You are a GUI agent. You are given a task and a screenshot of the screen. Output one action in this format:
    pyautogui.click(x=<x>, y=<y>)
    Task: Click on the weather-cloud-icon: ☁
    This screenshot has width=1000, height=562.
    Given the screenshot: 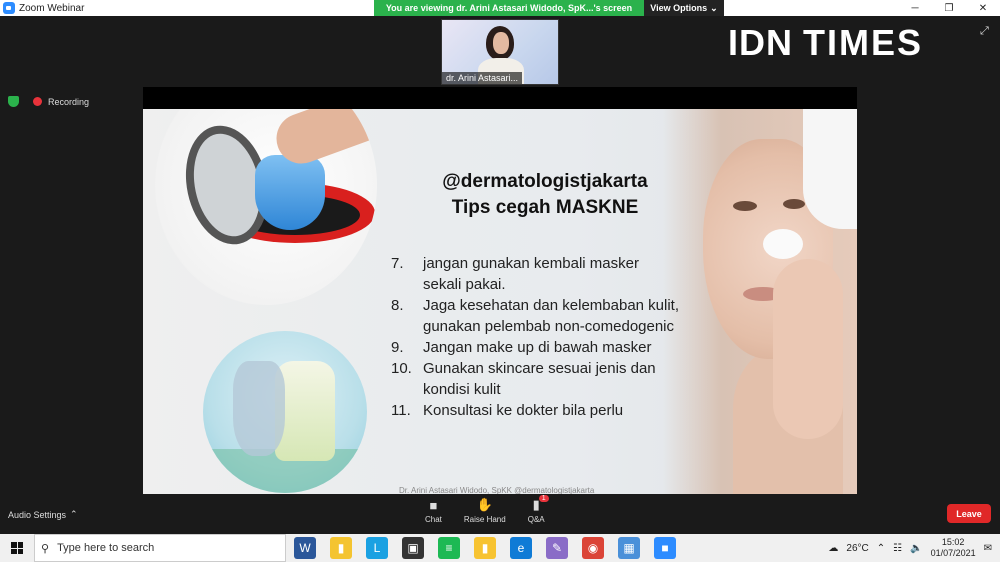 What is the action you would take?
    pyautogui.click(x=833, y=548)
    